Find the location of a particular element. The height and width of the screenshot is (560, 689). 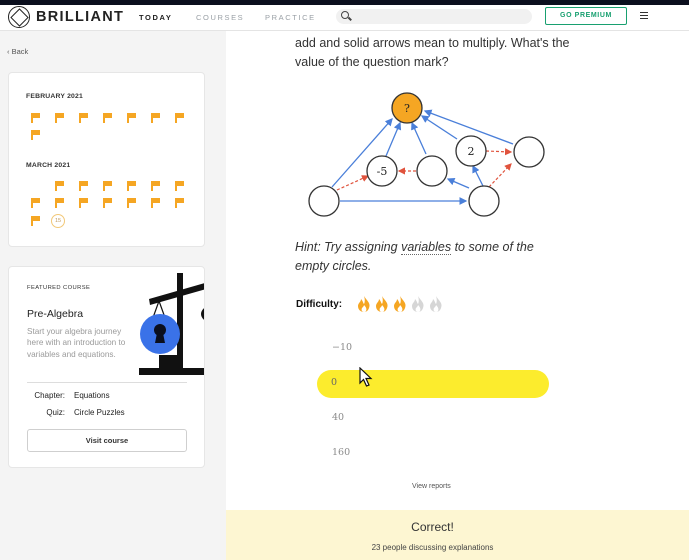

search-icon is located at coordinates (345, 15).